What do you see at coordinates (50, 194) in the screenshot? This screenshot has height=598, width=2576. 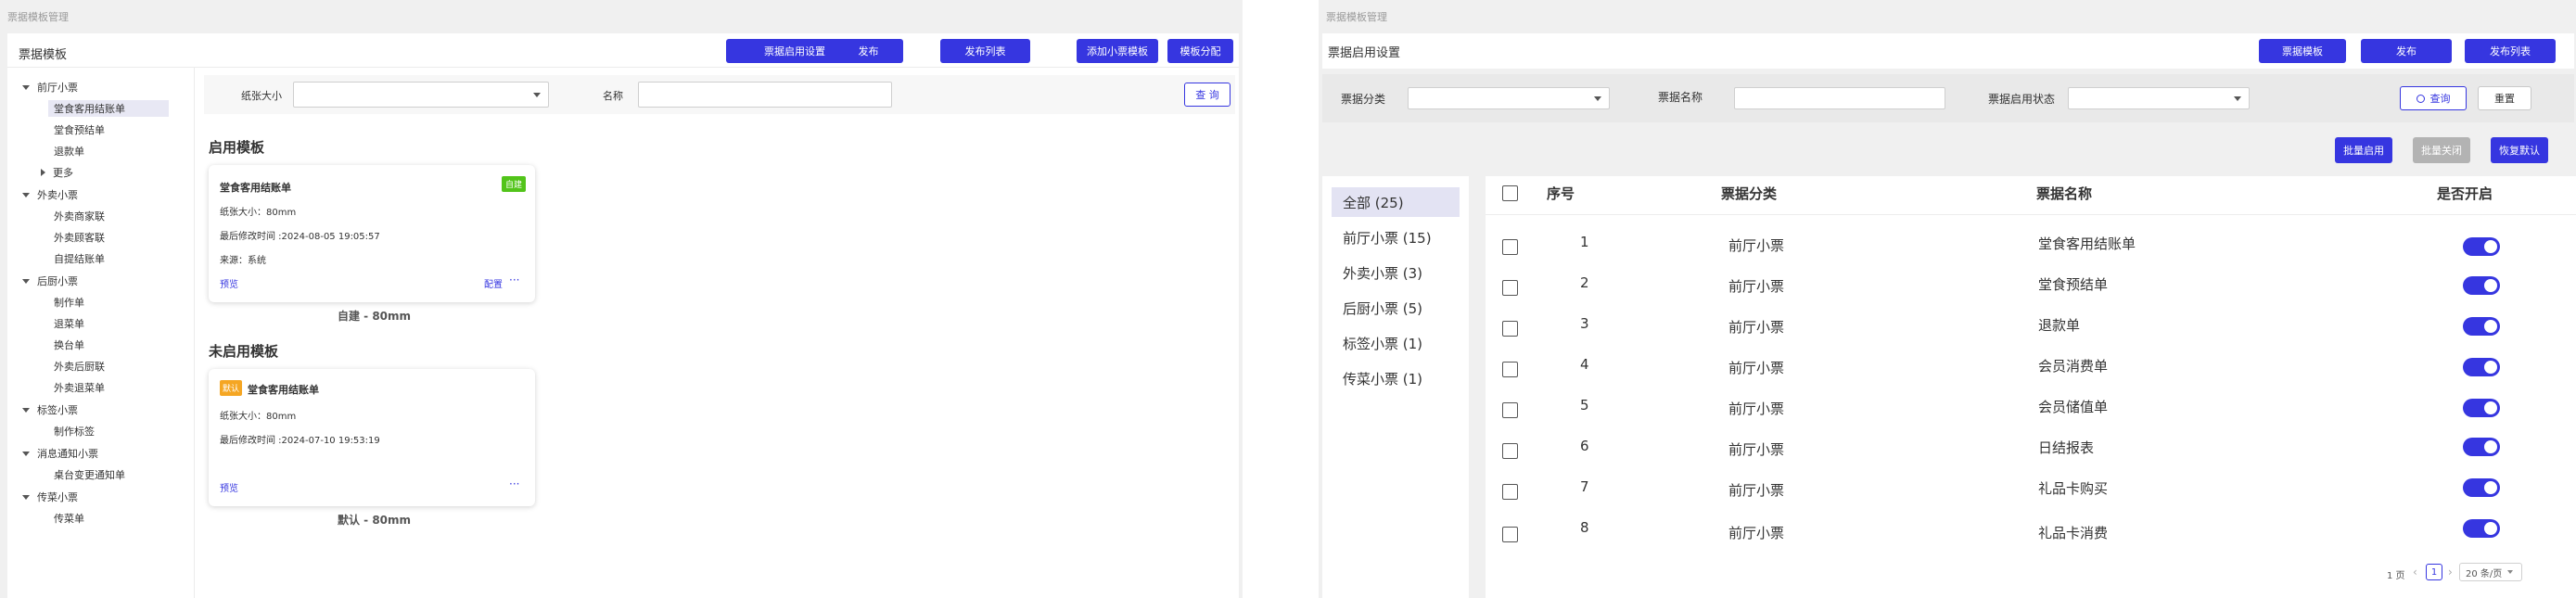 I see `tree-group-takeout: 外卖小票` at bounding box center [50, 194].